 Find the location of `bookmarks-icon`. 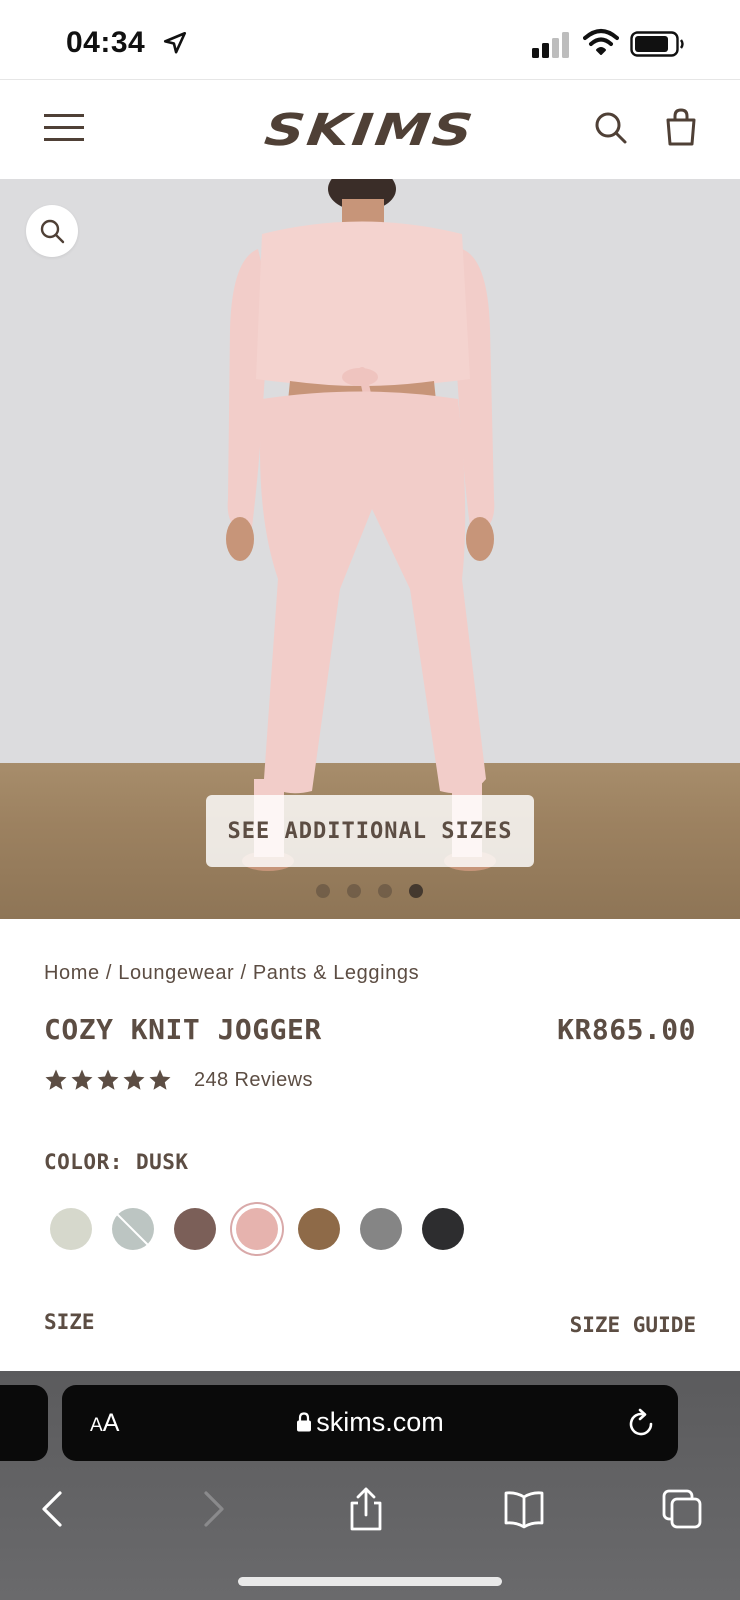

bookmarks-icon is located at coordinates (524, 1509).